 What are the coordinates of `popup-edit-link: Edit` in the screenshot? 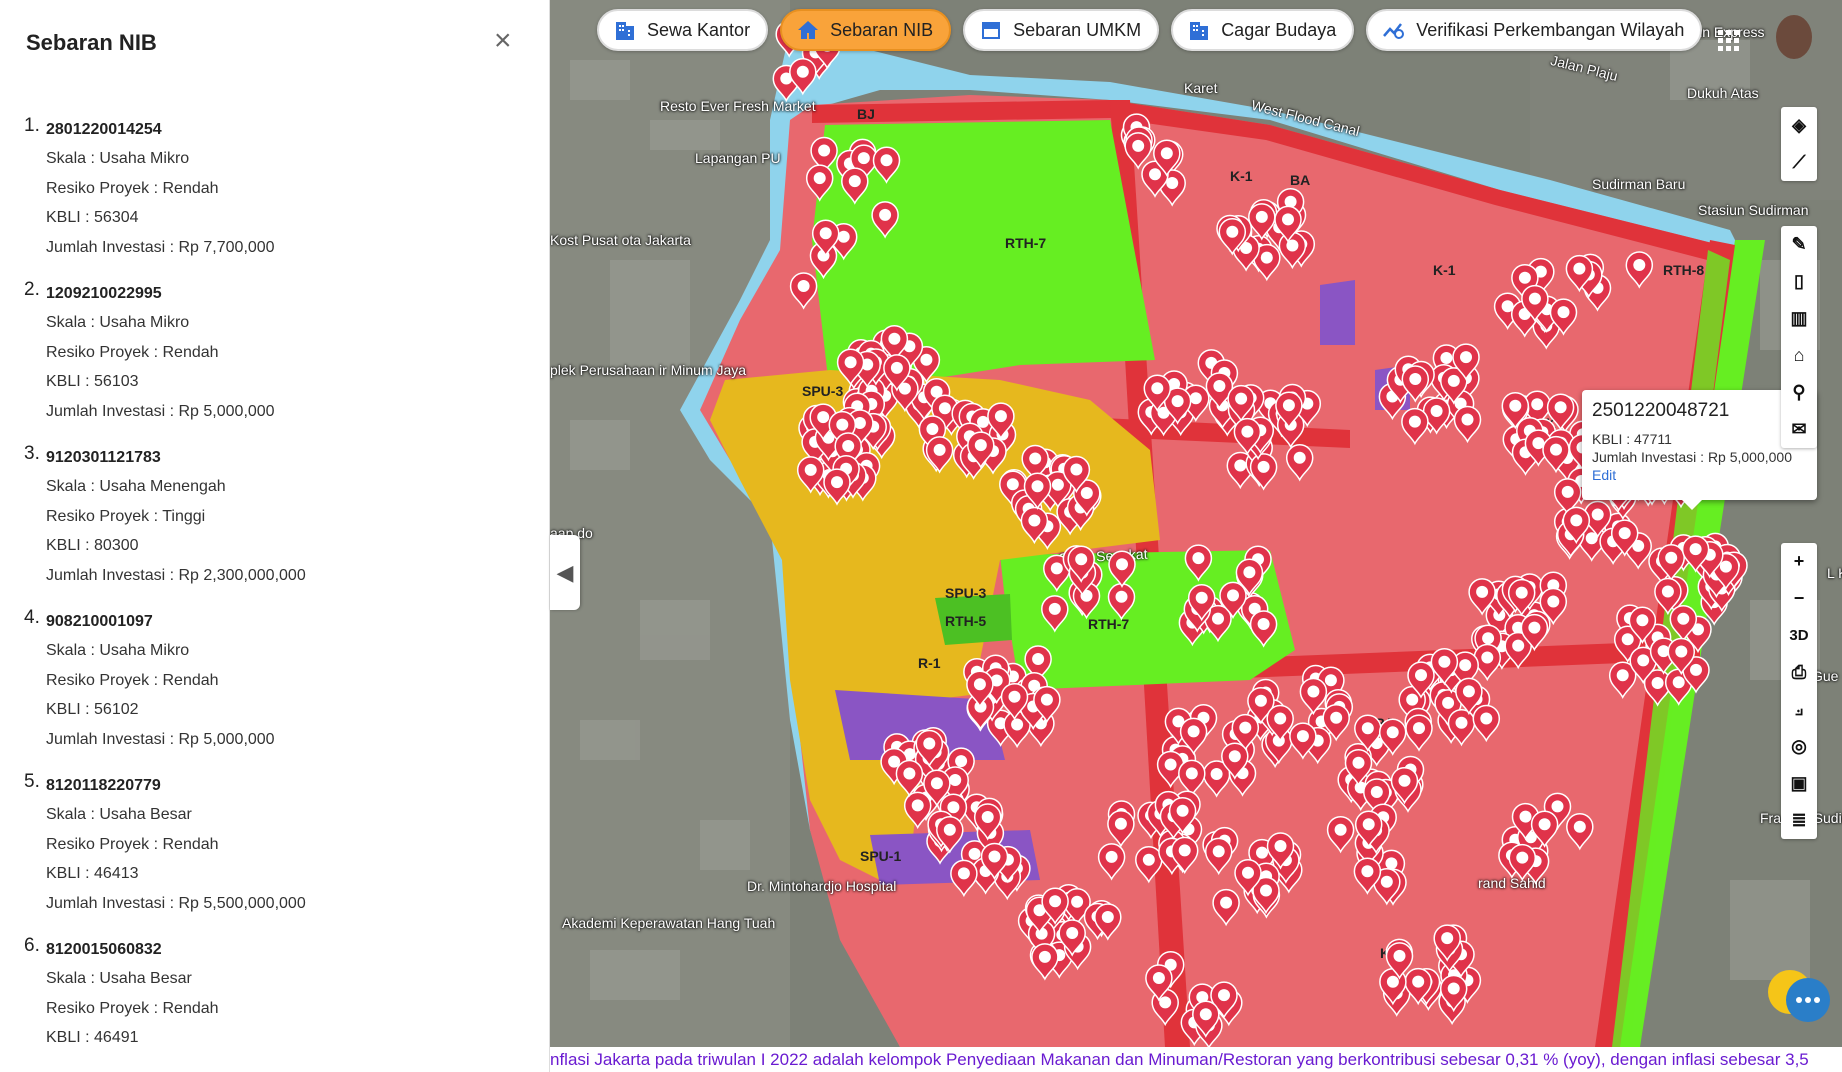 It's located at (1699, 475).